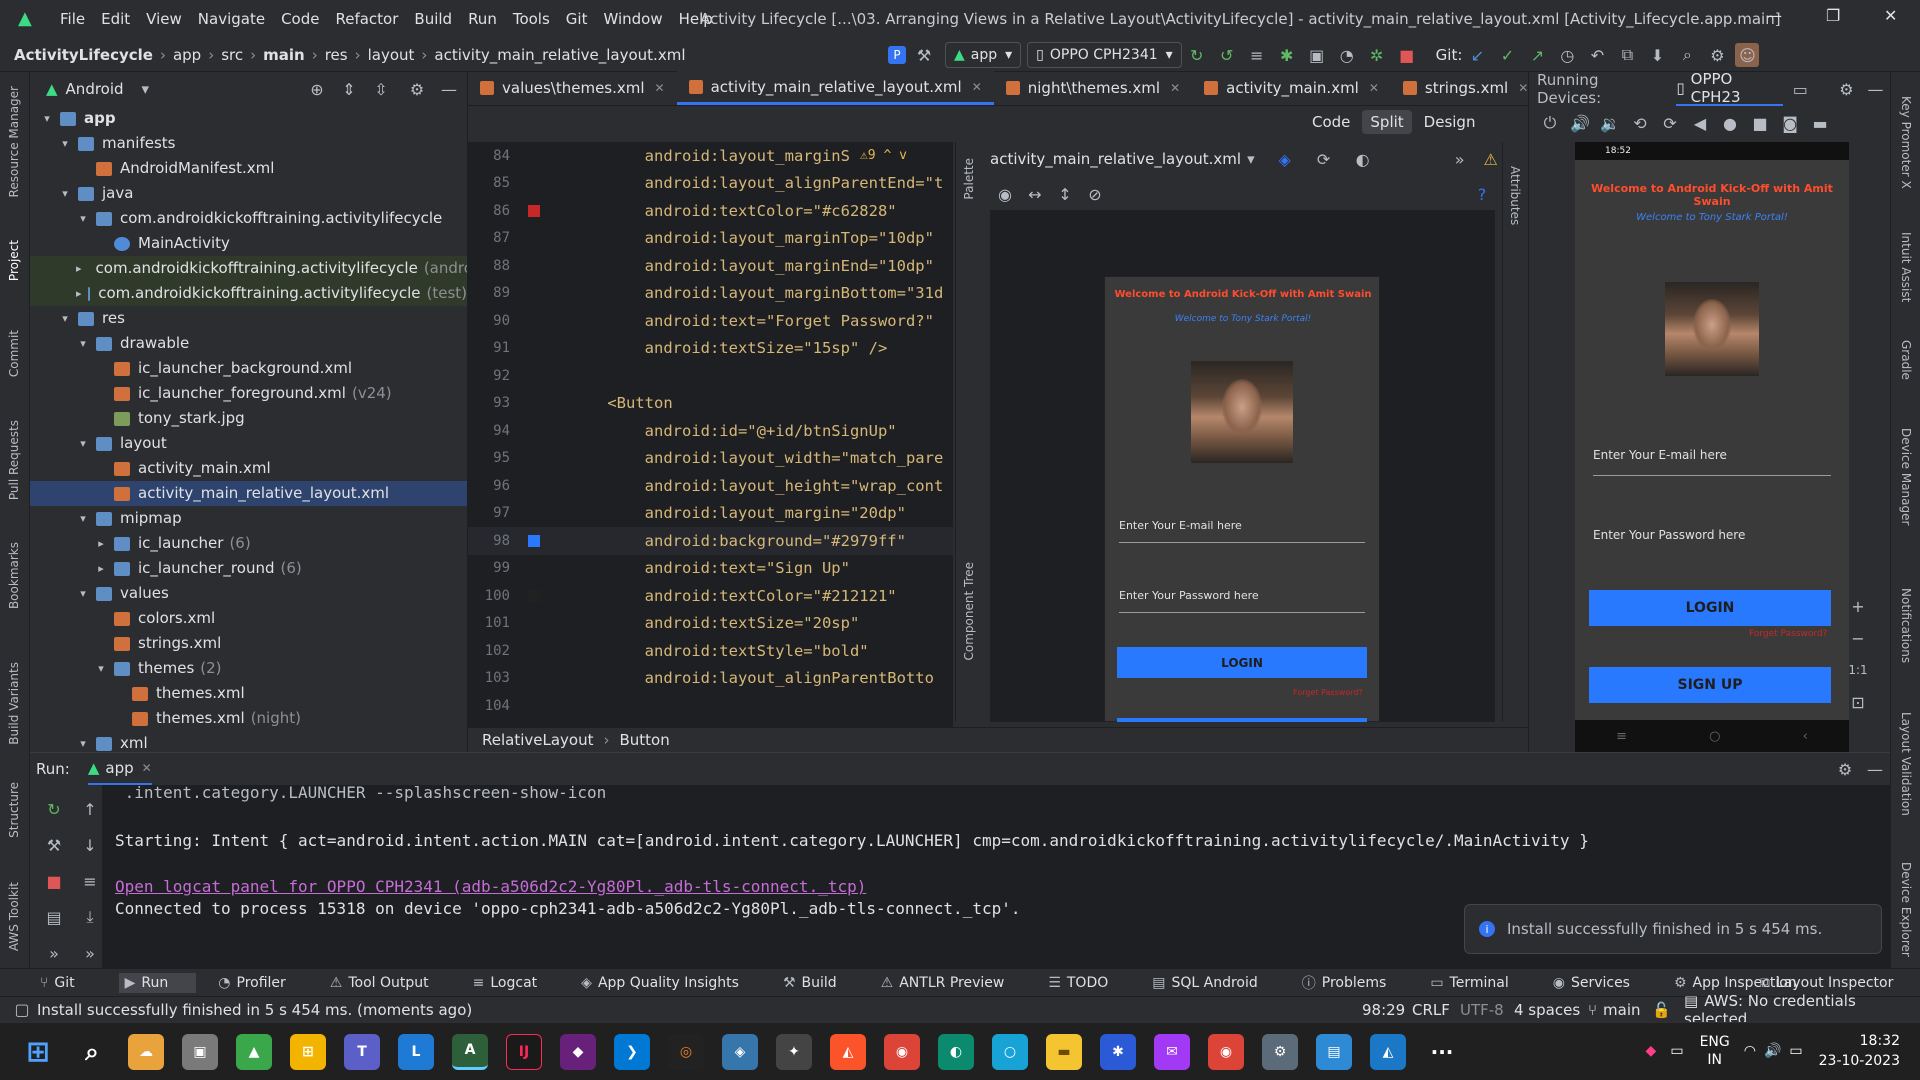  Describe the element at coordinates (1857, 702) in the screenshot. I see `zoom-fit-icon: ⊡` at that location.